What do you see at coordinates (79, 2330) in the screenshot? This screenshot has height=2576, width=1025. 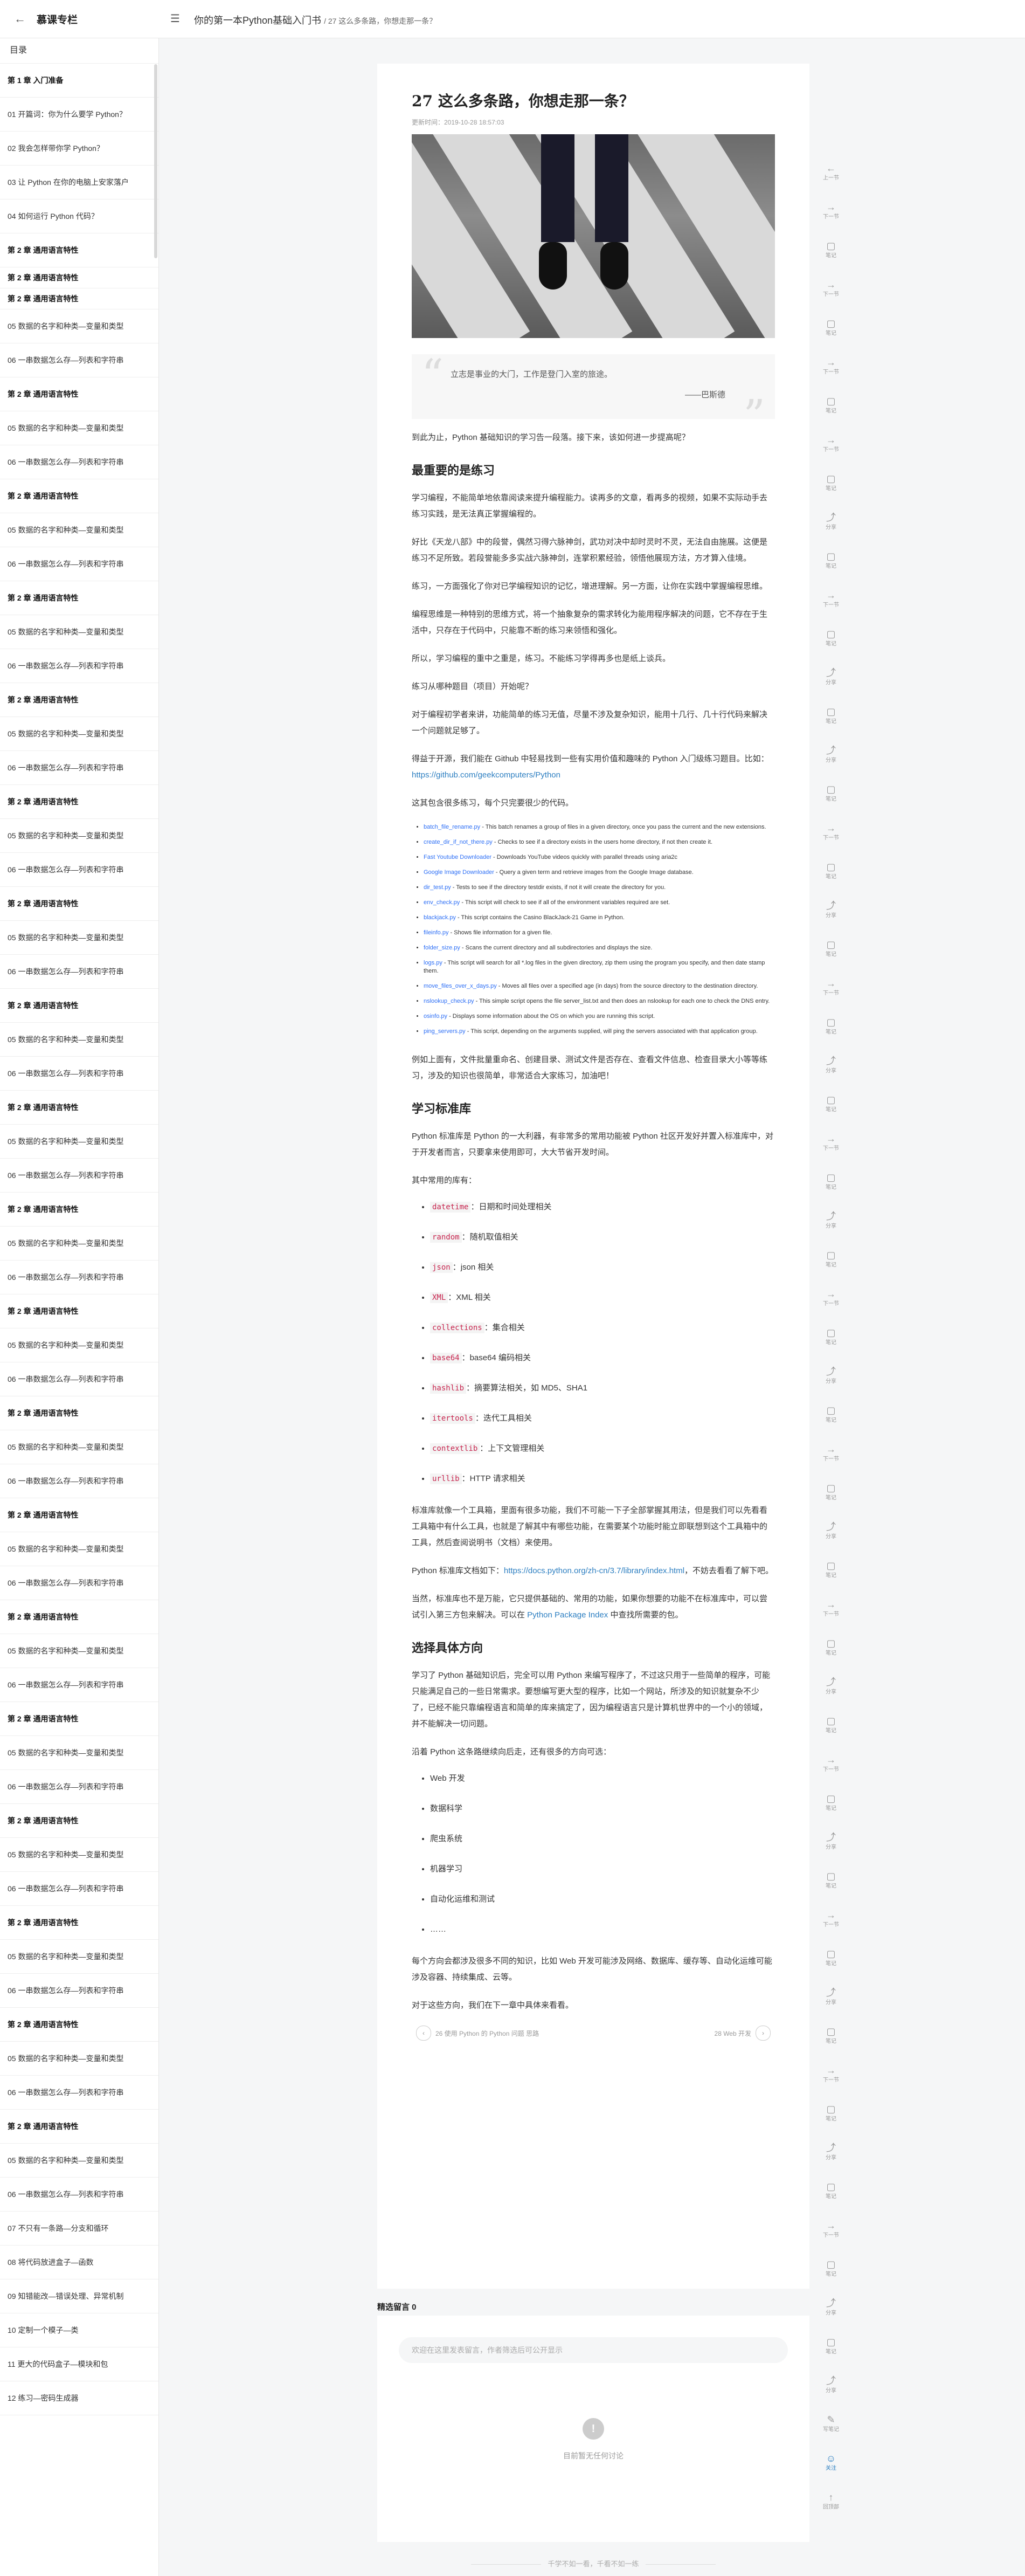 I see `toc-item: 10 定制一个模子—类` at bounding box center [79, 2330].